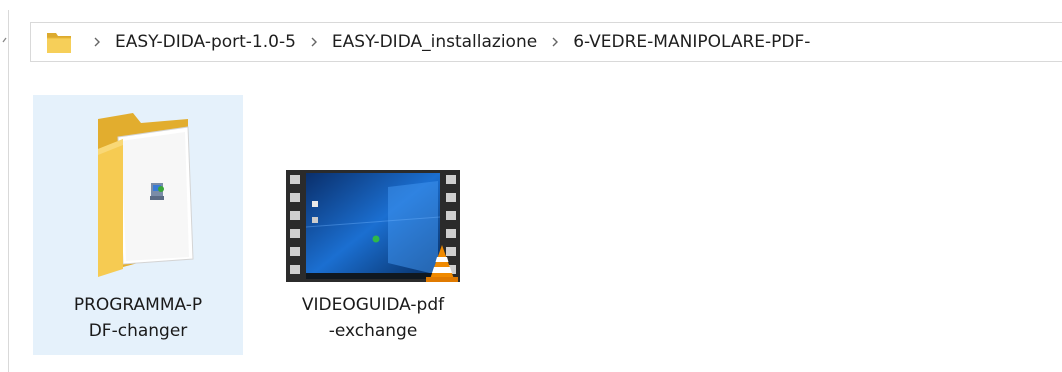 This screenshot has height=372, width=1062. I want to click on file-name-line1: PROGRAMMA-P, so click(138, 305).